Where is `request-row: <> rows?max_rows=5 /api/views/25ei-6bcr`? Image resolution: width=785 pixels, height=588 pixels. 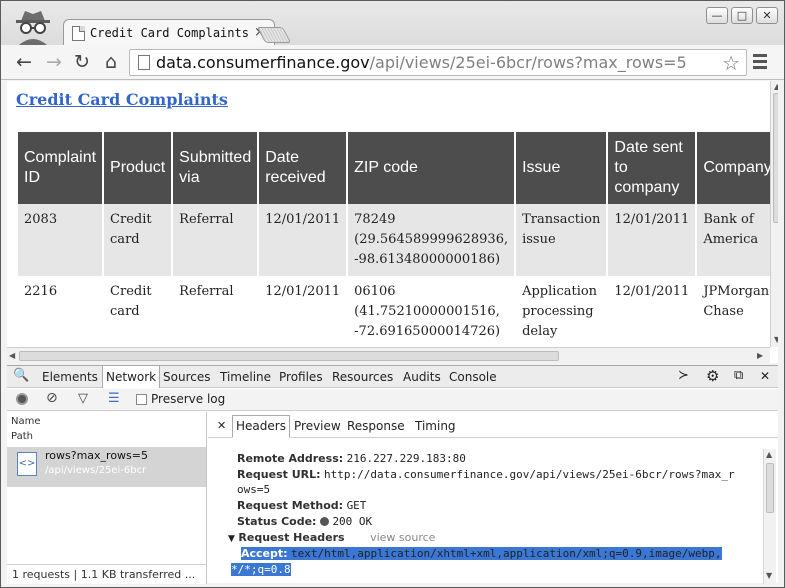 request-row: <> rows?max_rows=5 /api/views/25ei-6bcr is located at coordinates (106, 467).